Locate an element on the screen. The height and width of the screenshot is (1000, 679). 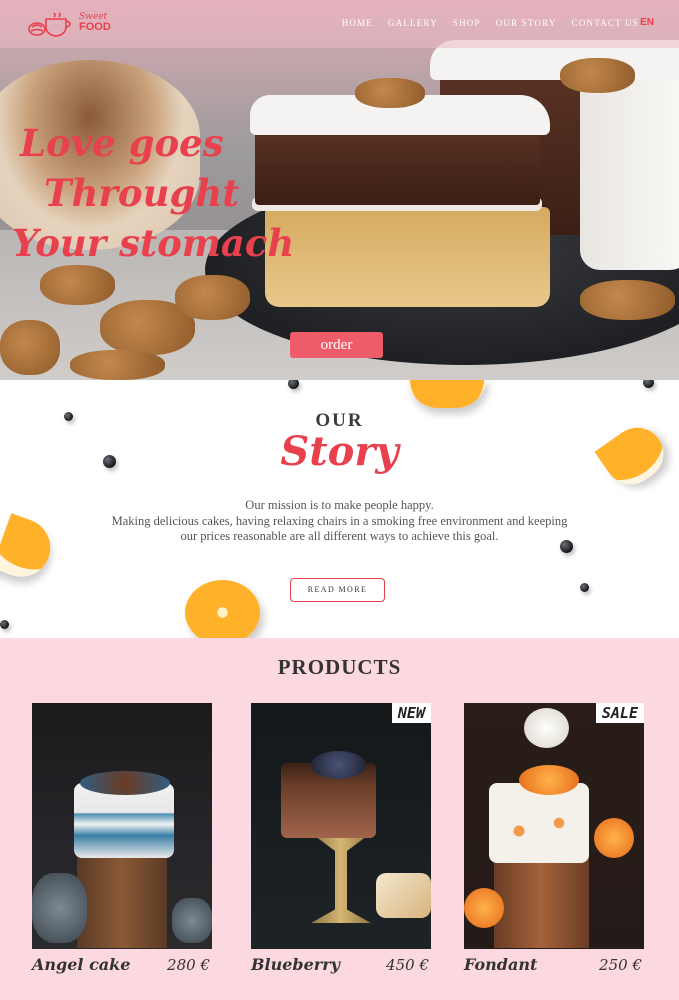
logo-text: Sweet FOOD is located at coordinates (95, 22).